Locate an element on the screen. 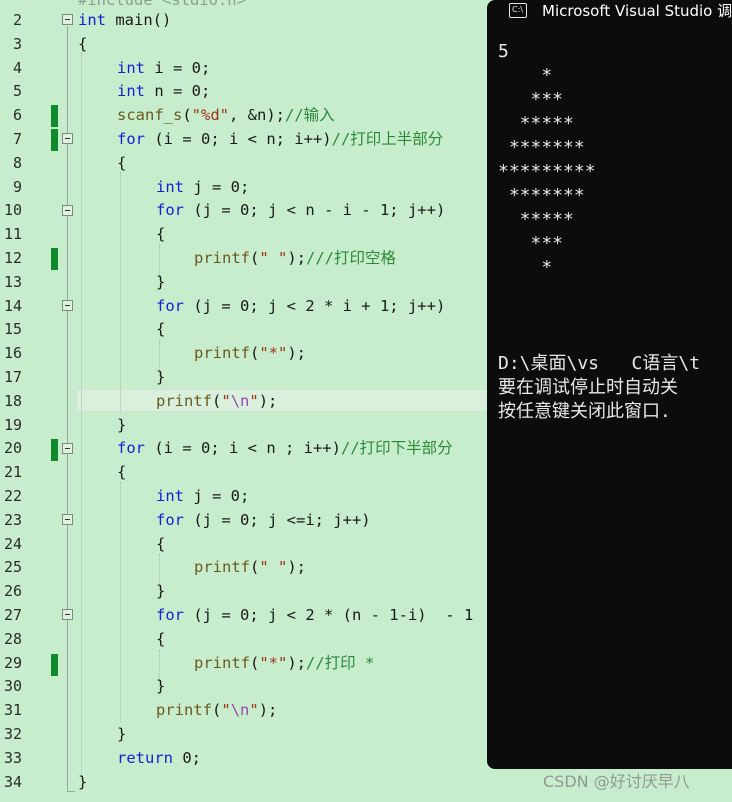 Image resolution: width=732 pixels, height=802 pixels. code-line: int main() is located at coordinates (124, 20).